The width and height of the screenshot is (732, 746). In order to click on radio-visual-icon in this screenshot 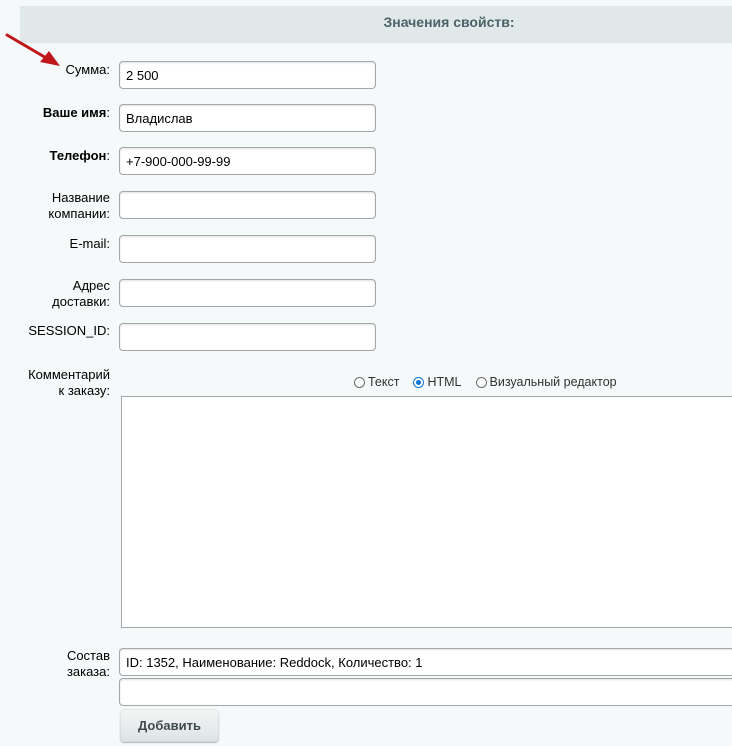, I will do `click(481, 382)`.